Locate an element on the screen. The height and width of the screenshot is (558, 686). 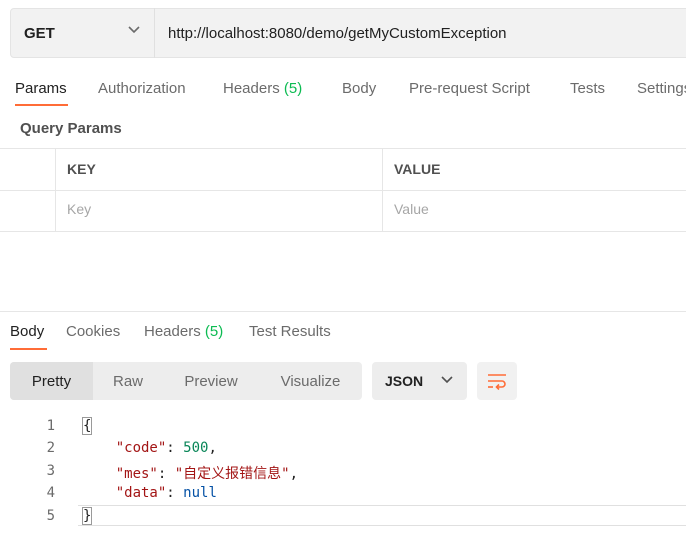
tab-pre-request-script: Pre-request Script is located at coordinates (469, 88).